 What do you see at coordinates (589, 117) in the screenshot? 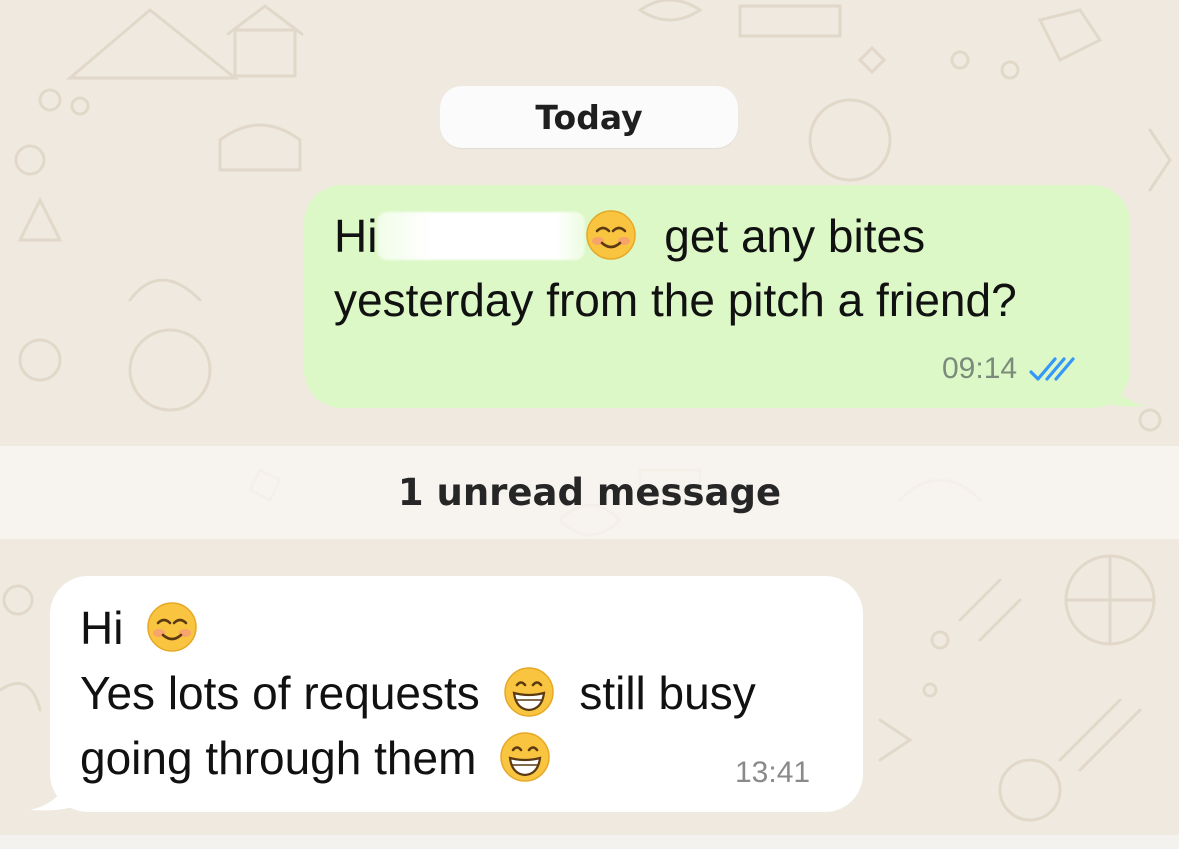
I see `date-separator: Today` at bounding box center [589, 117].